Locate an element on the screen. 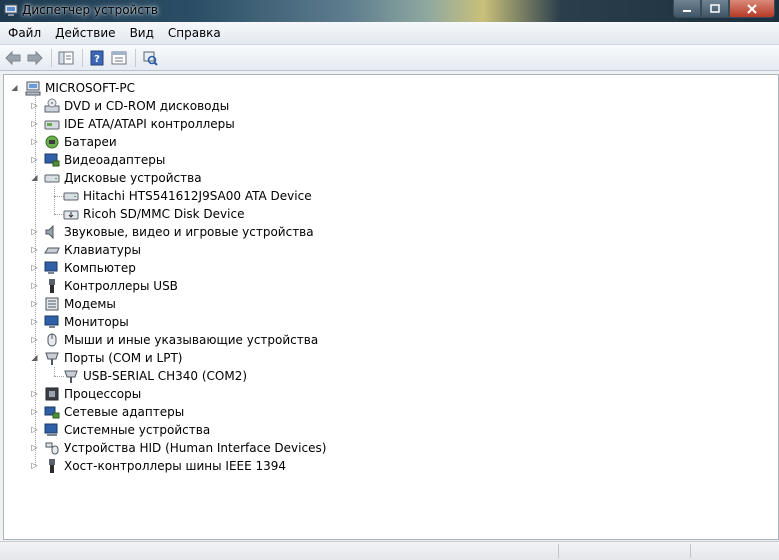  tree-item-label: Звуковые, видео и игровые устройства is located at coordinates (189, 232).